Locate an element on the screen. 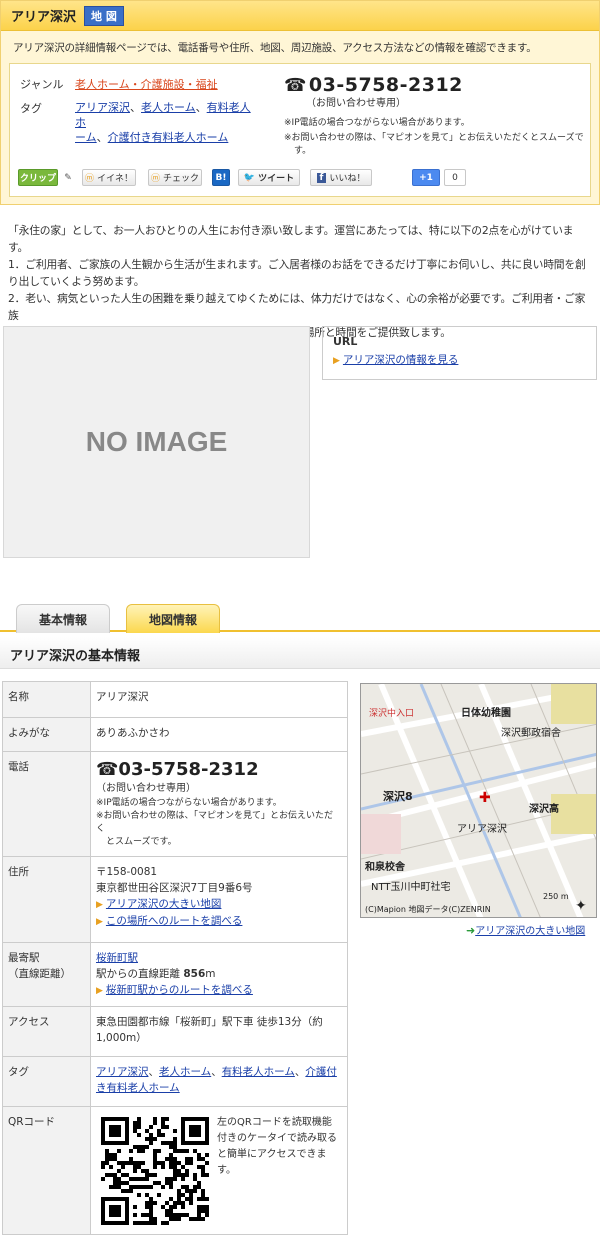  table-row: 名称 アリア深沢 is located at coordinates (175, 699).